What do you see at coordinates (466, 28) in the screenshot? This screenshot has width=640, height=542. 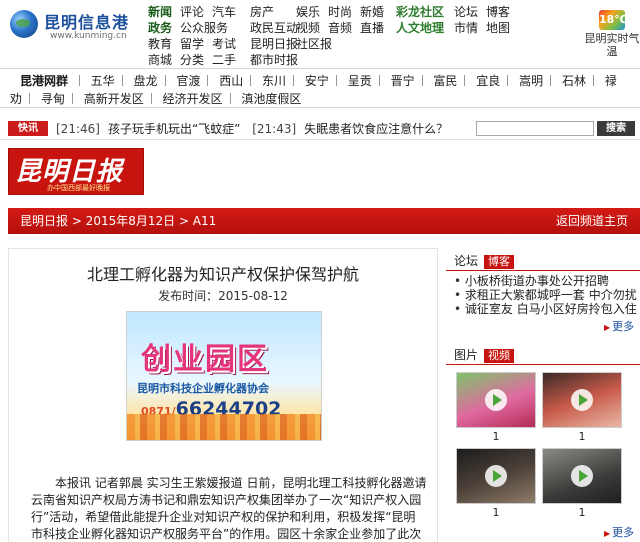 I see `nav-link-city-info: 市情` at bounding box center [466, 28].